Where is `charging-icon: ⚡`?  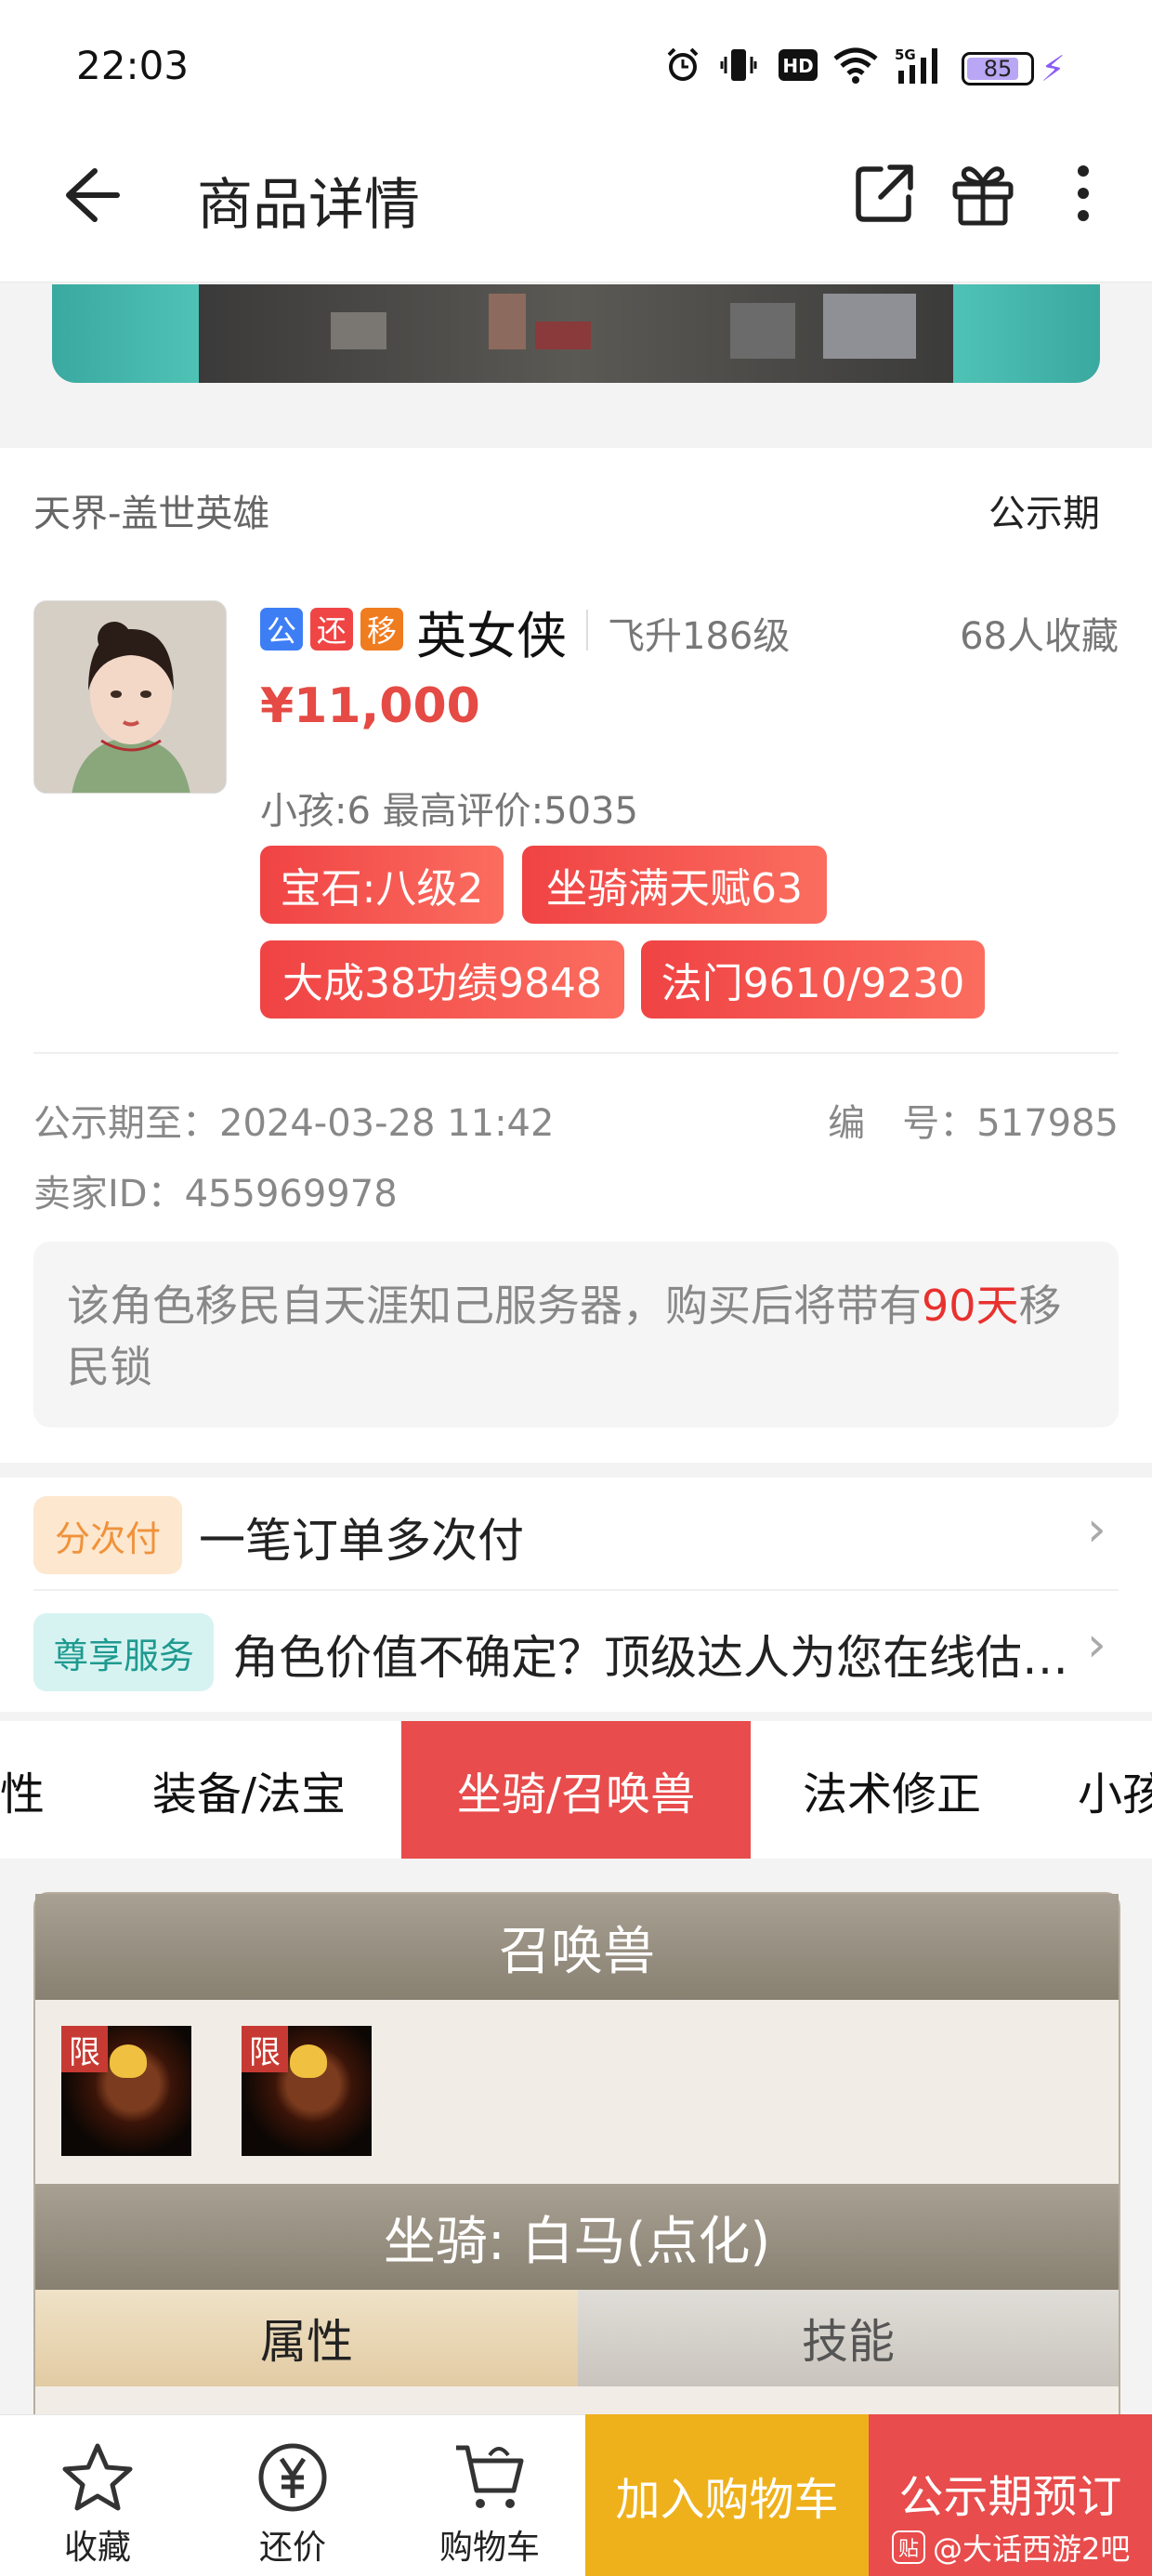 charging-icon: ⚡ is located at coordinates (1053, 68).